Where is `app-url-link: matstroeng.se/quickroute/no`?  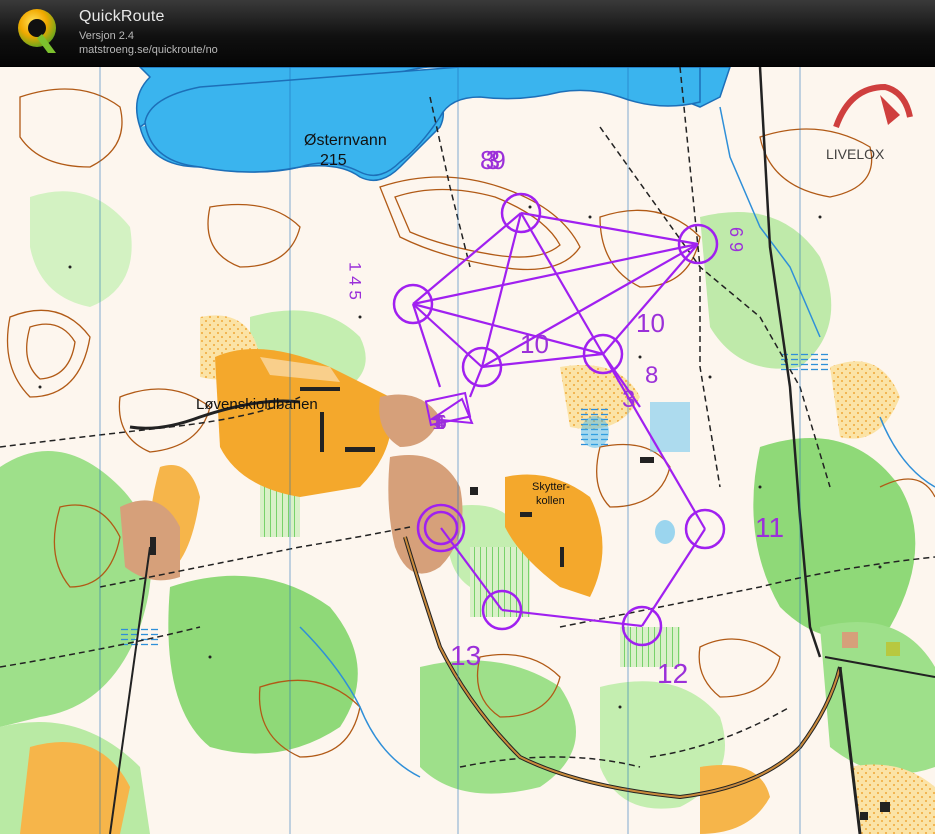
app-url-link: matstroeng.se/quickroute/no is located at coordinates (148, 50).